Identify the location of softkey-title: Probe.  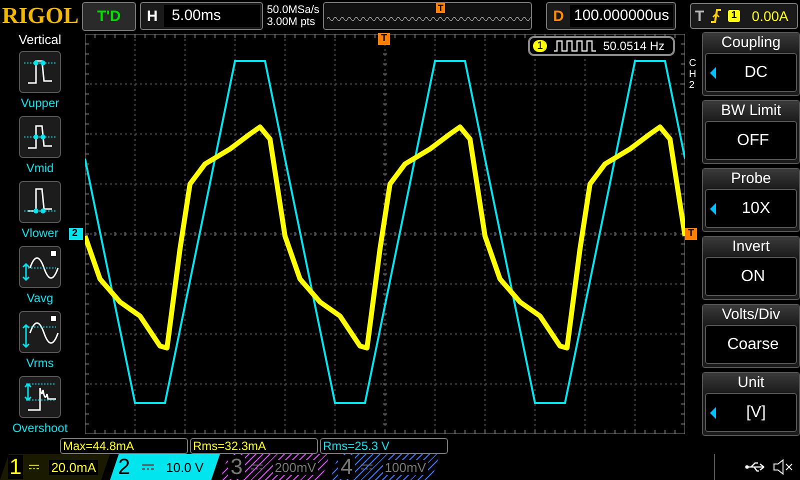
(751, 179).